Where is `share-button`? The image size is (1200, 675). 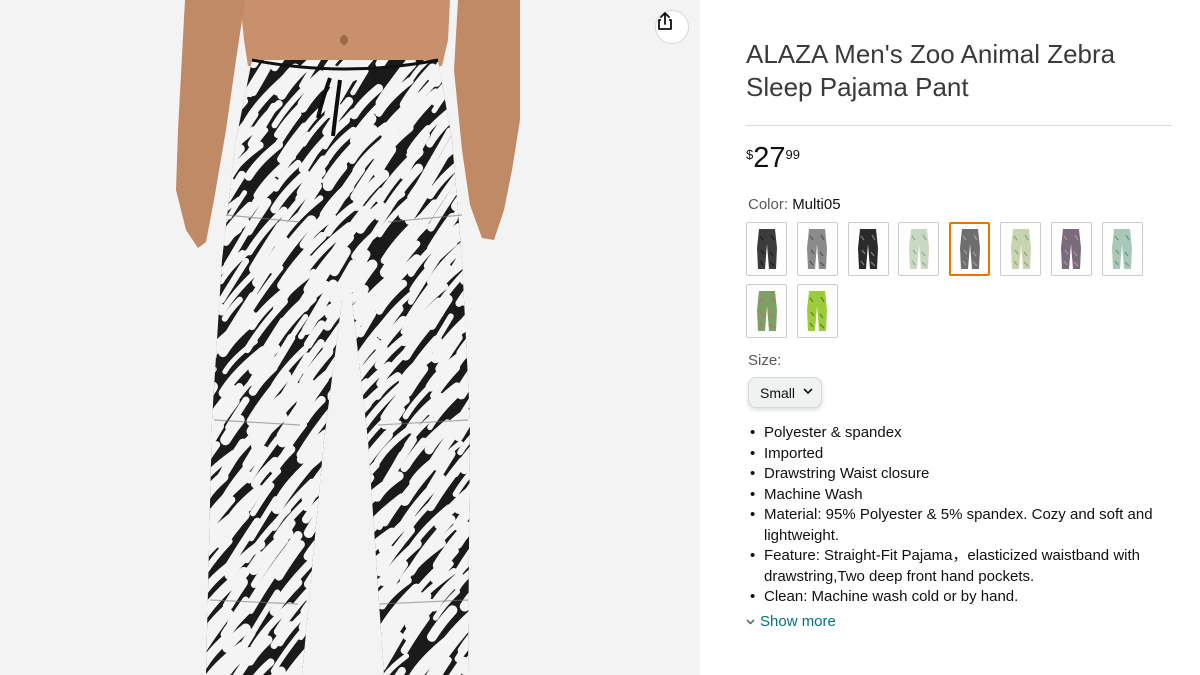 share-button is located at coordinates (672, 27).